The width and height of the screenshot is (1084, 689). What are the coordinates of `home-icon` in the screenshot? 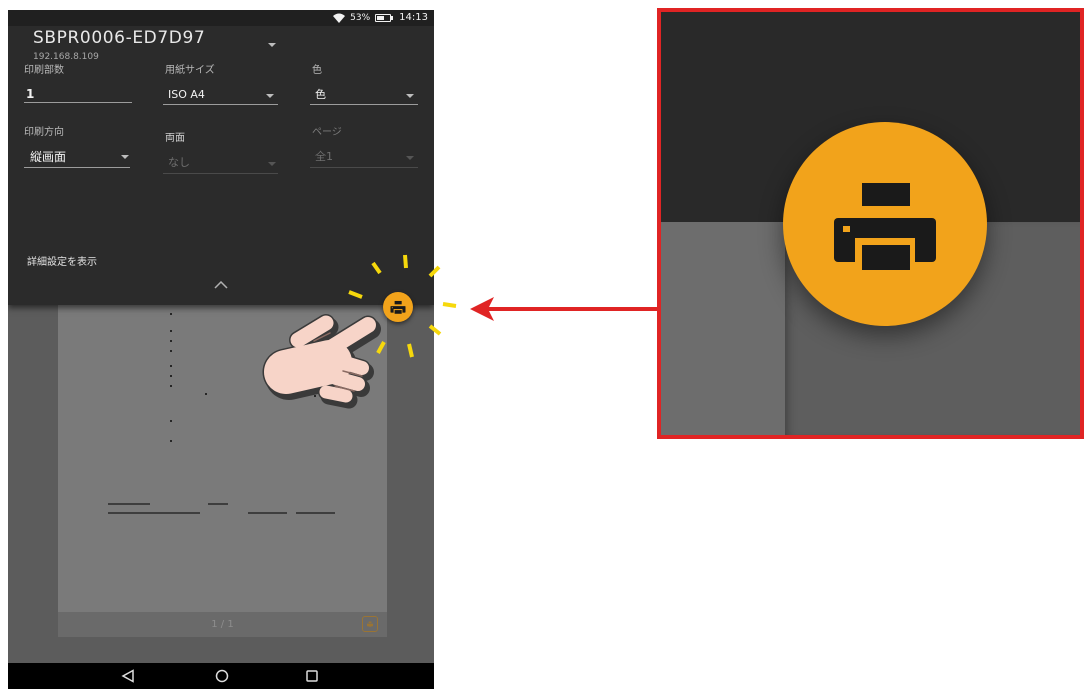 It's located at (222, 676).